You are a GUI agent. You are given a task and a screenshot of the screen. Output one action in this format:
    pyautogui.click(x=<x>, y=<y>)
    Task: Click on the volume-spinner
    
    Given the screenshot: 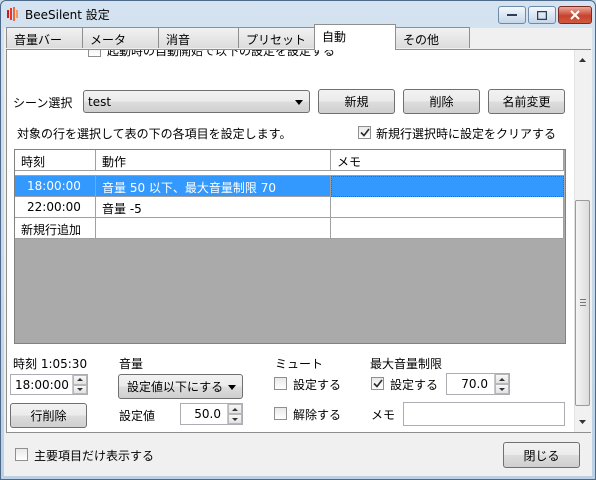 What is the action you would take?
    pyautogui.click(x=234, y=414)
    